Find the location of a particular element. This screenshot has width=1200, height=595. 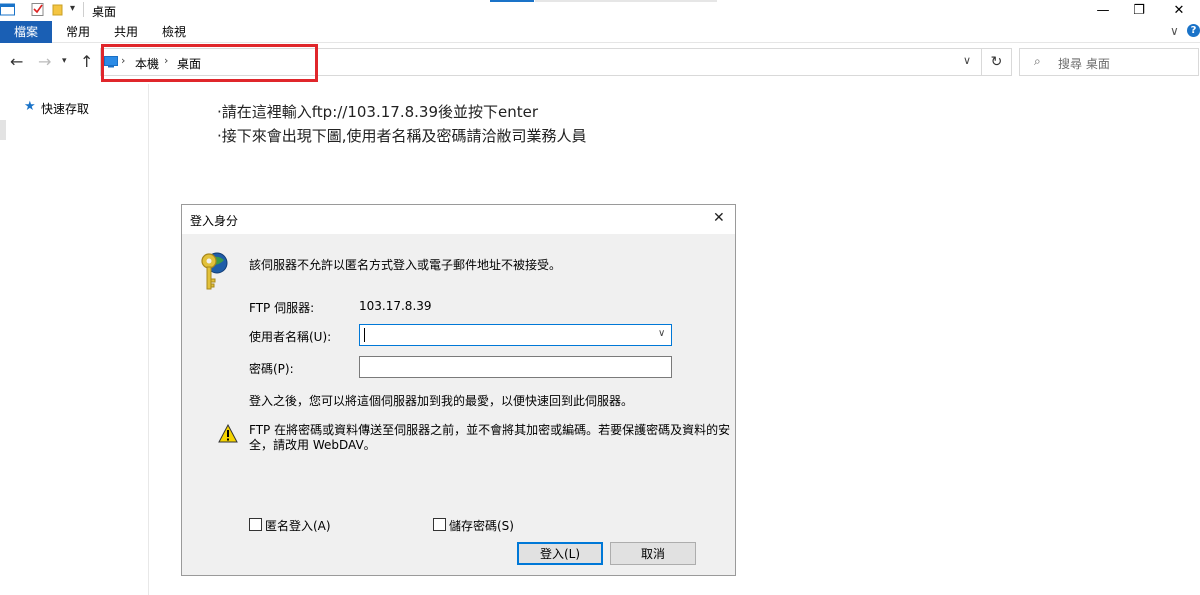

instruction-line-2: ·接下來會出現下圖,使用者名稱及密碼請洽敝司業務人員 is located at coordinates (402, 136).